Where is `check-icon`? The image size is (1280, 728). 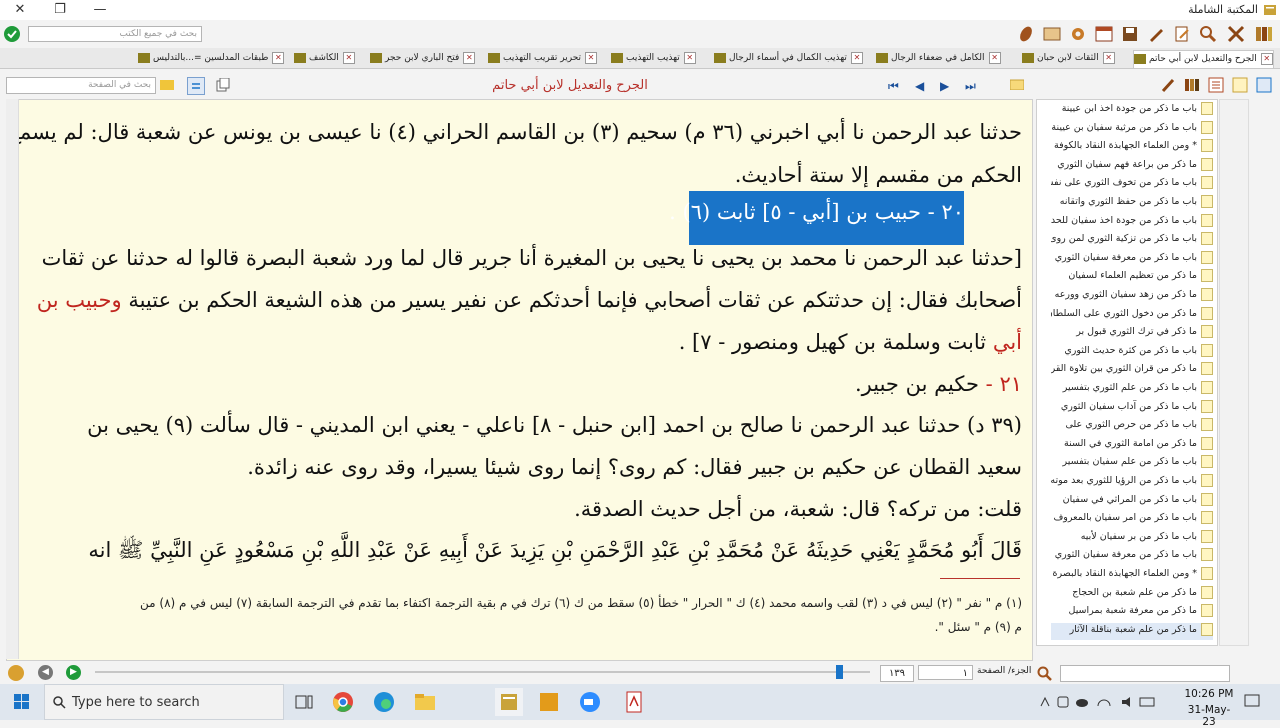
check-icon is located at coordinates (12, 34).